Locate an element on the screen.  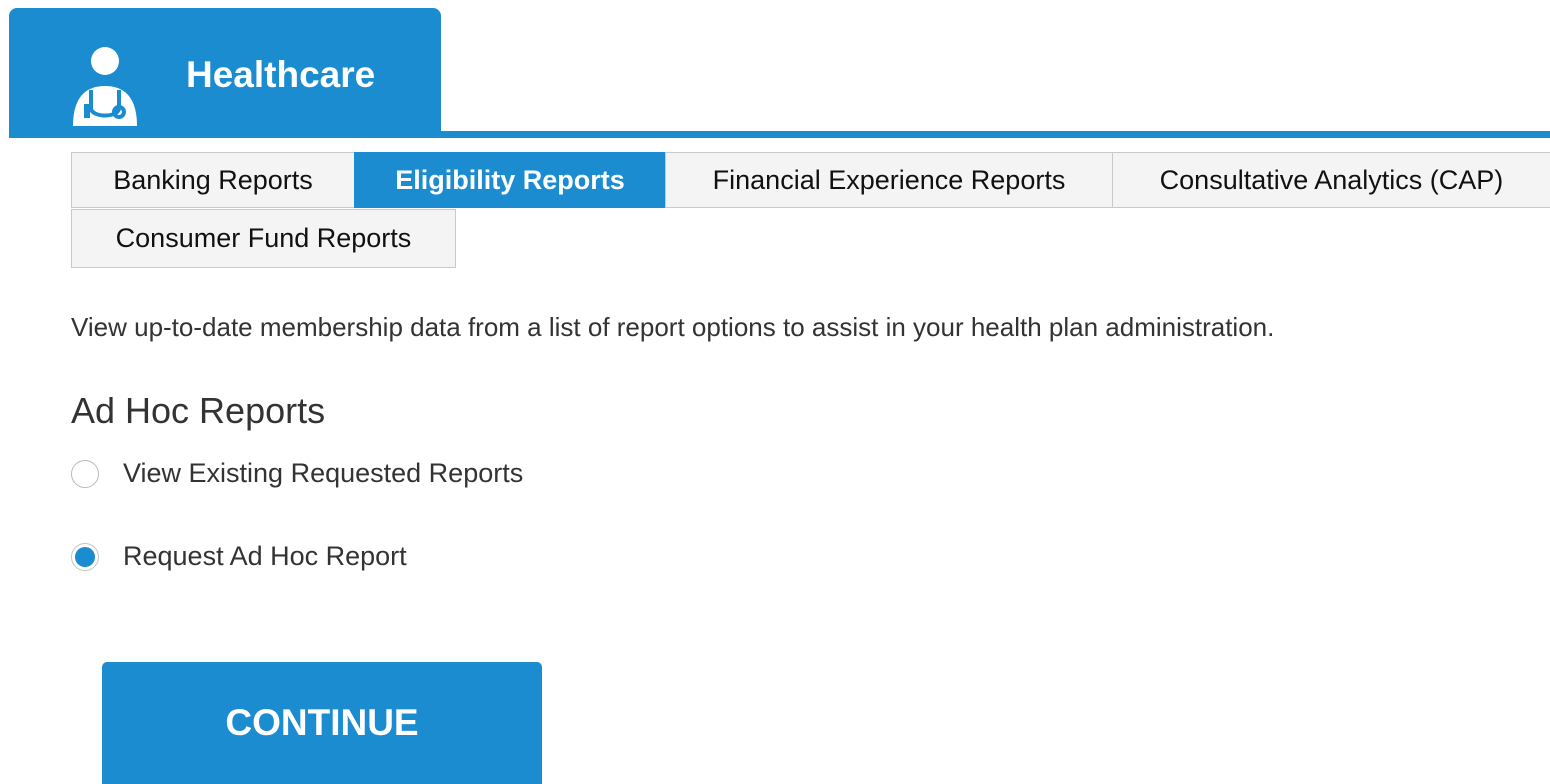
radio-button is located at coordinates (85, 474).